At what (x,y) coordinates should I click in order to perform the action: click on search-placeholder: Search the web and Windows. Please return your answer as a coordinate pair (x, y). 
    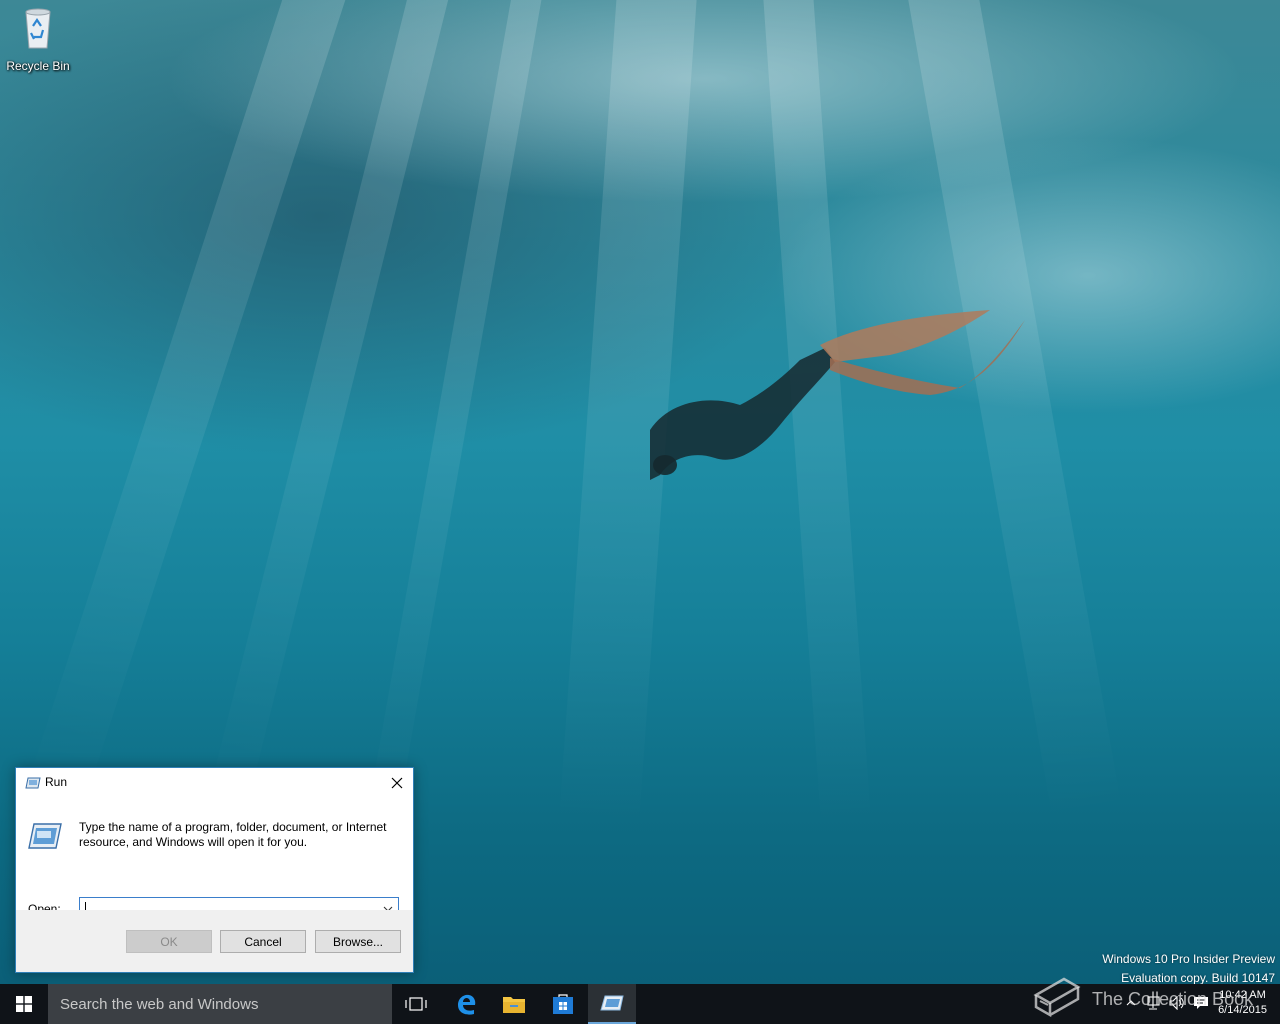
    Looking at the image, I should click on (159, 1004).